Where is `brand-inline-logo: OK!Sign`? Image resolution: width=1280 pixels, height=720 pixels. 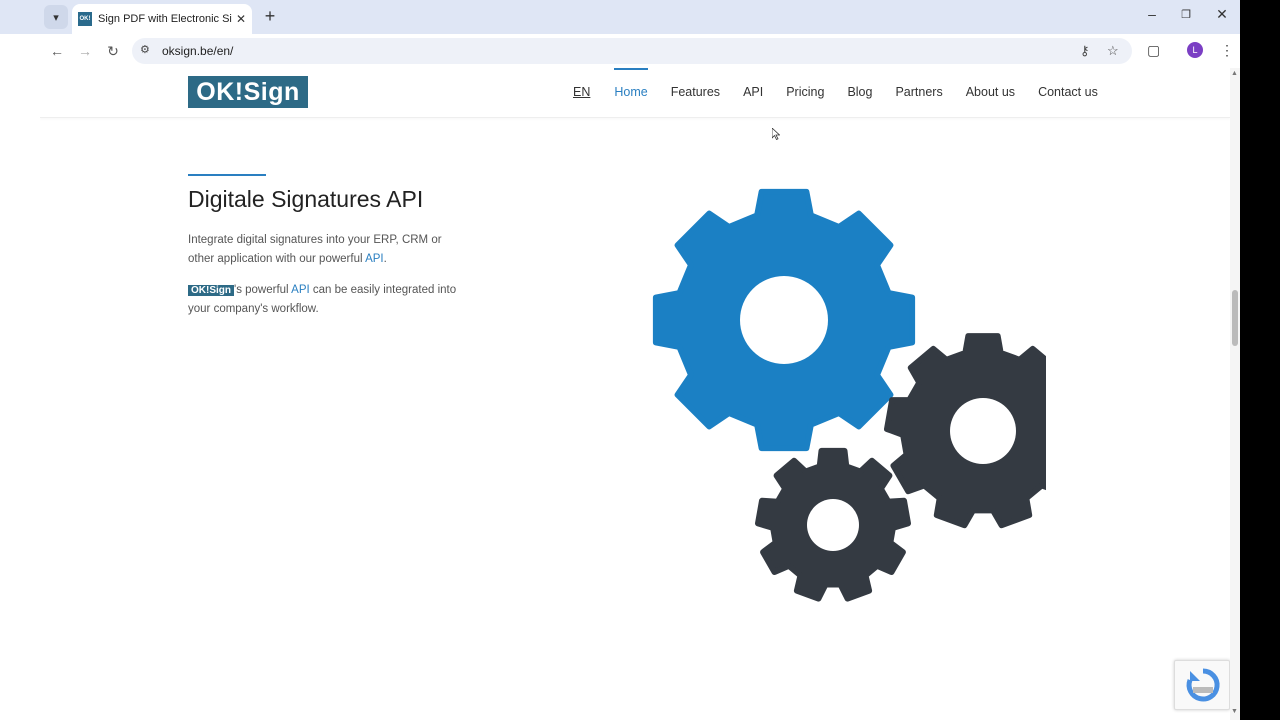 brand-inline-logo: OK!Sign is located at coordinates (211, 290).